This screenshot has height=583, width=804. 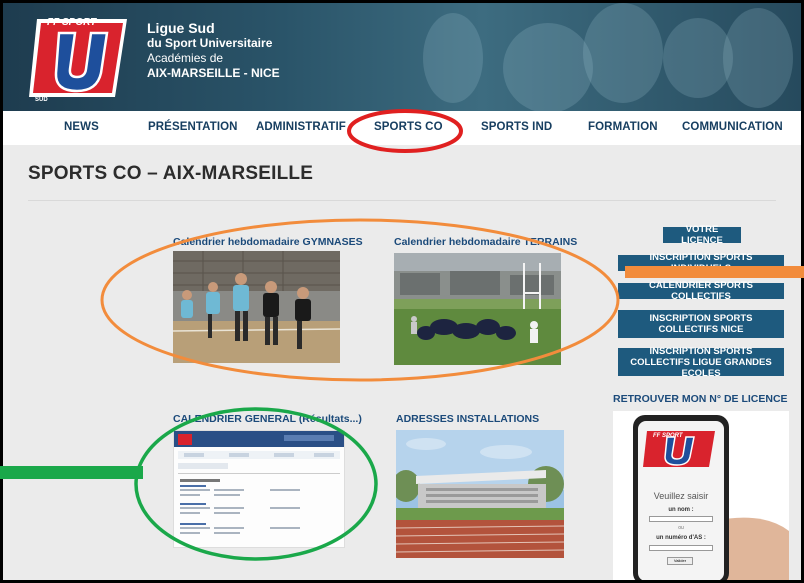 What do you see at coordinates (213, 73) in the screenshot?
I see `brand-line4: AIX-MARSEILLE - NICE` at bounding box center [213, 73].